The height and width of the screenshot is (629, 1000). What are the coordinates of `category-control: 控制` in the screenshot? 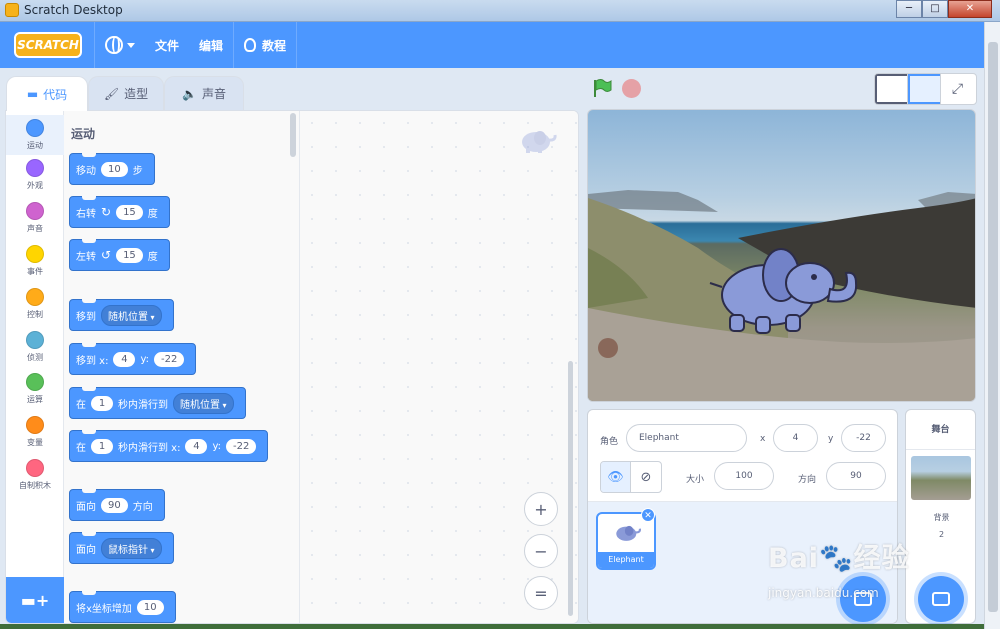 It's located at (35, 304).